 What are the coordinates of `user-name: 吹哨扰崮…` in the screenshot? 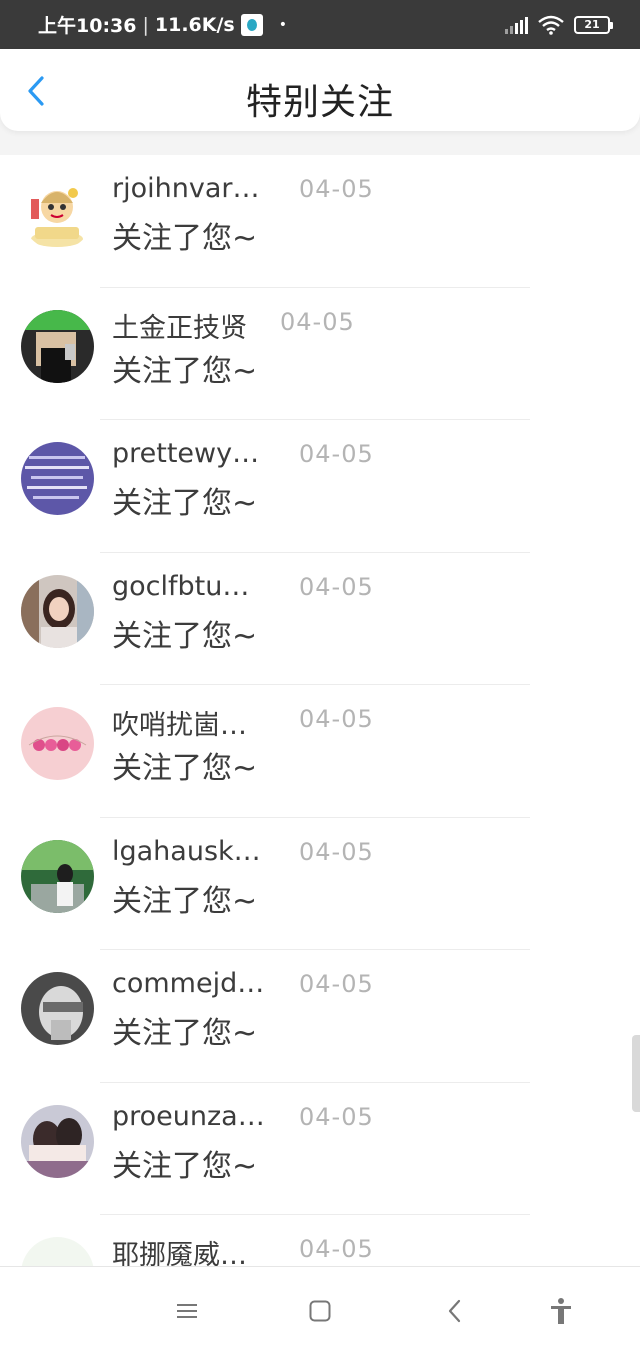 It's located at (179, 725).